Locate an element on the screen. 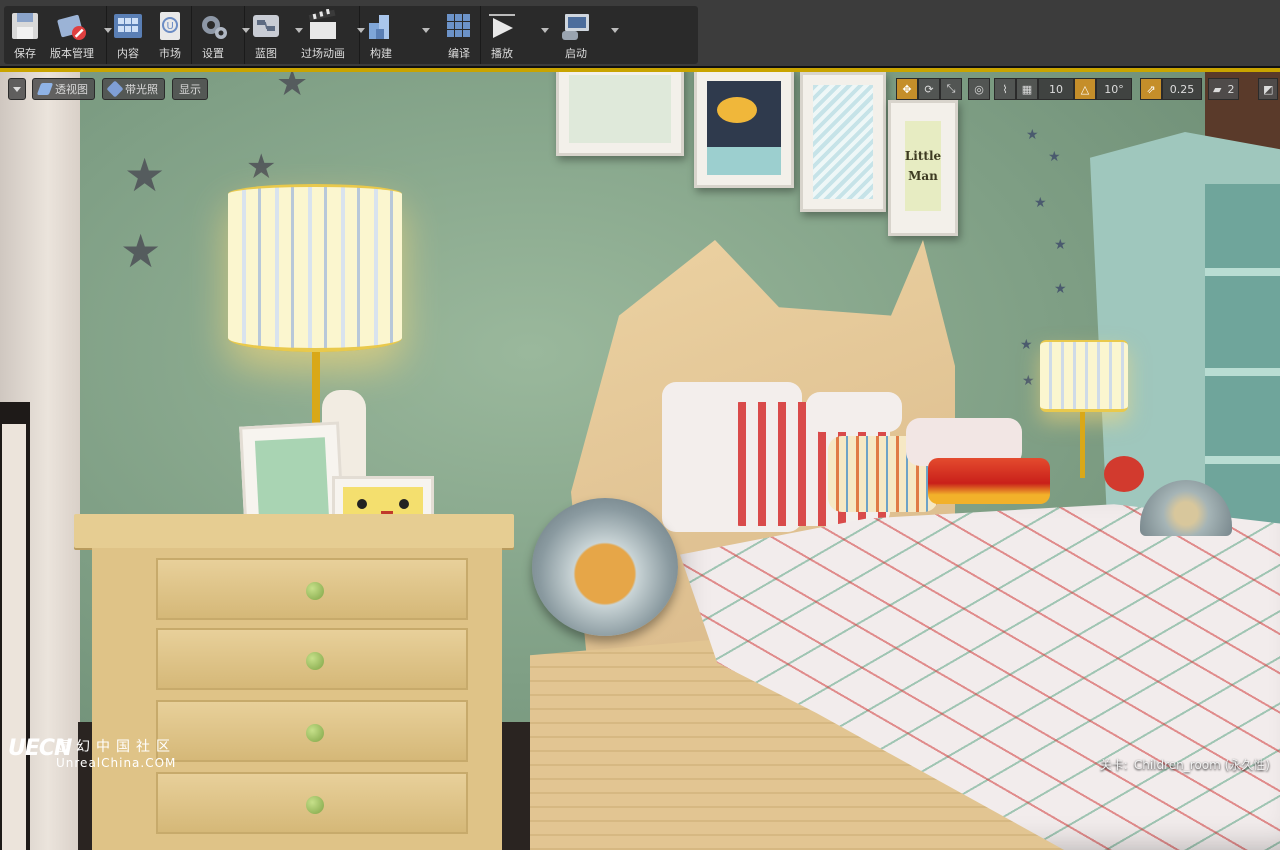 The width and height of the screenshot is (1280, 850). table-lamp-far-stem is located at coordinates (1082, 445).